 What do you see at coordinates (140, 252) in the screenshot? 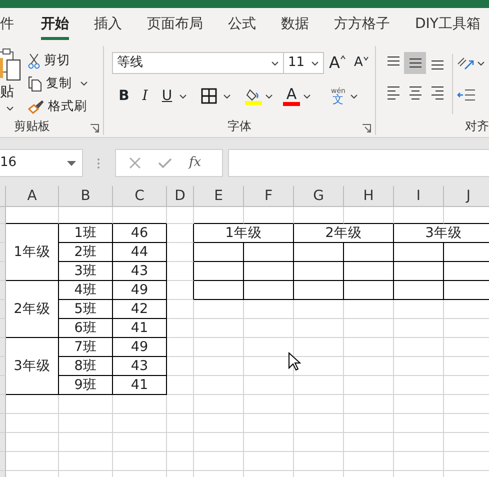
I see `table-cell: 44` at bounding box center [140, 252].